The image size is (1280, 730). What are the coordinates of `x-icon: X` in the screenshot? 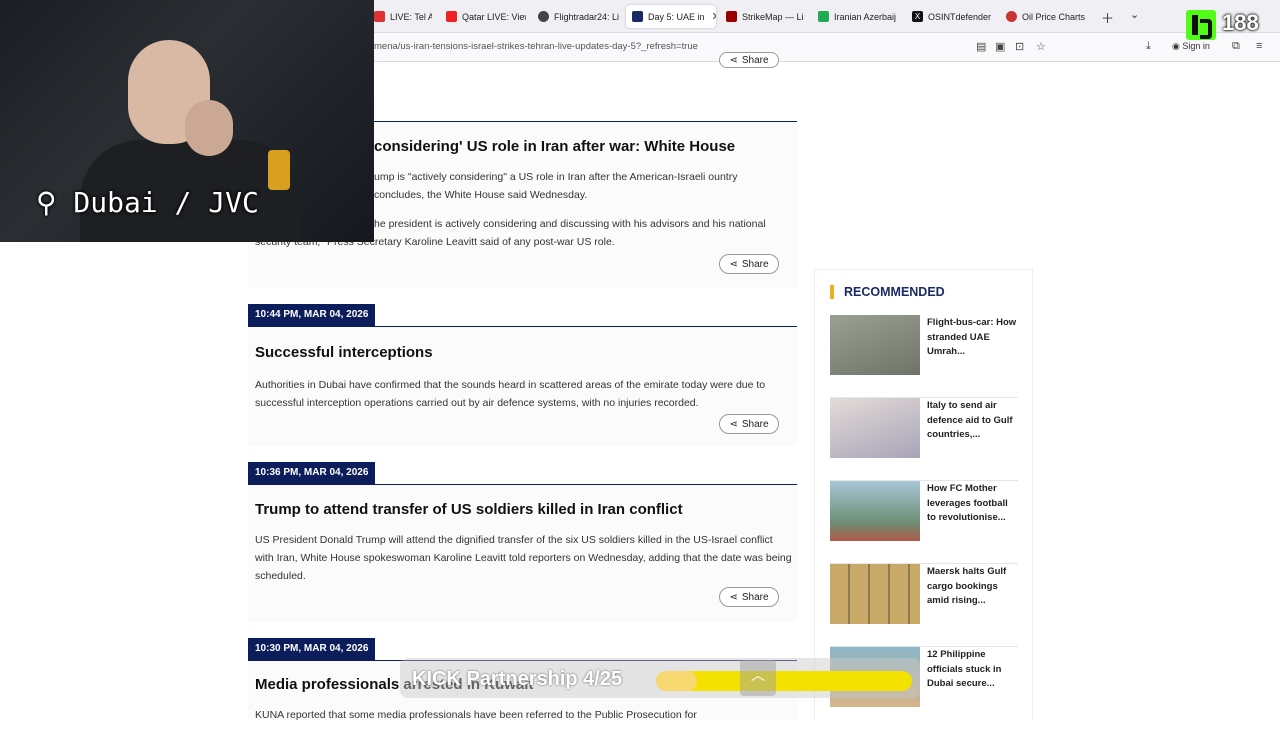 It's located at (917, 16).